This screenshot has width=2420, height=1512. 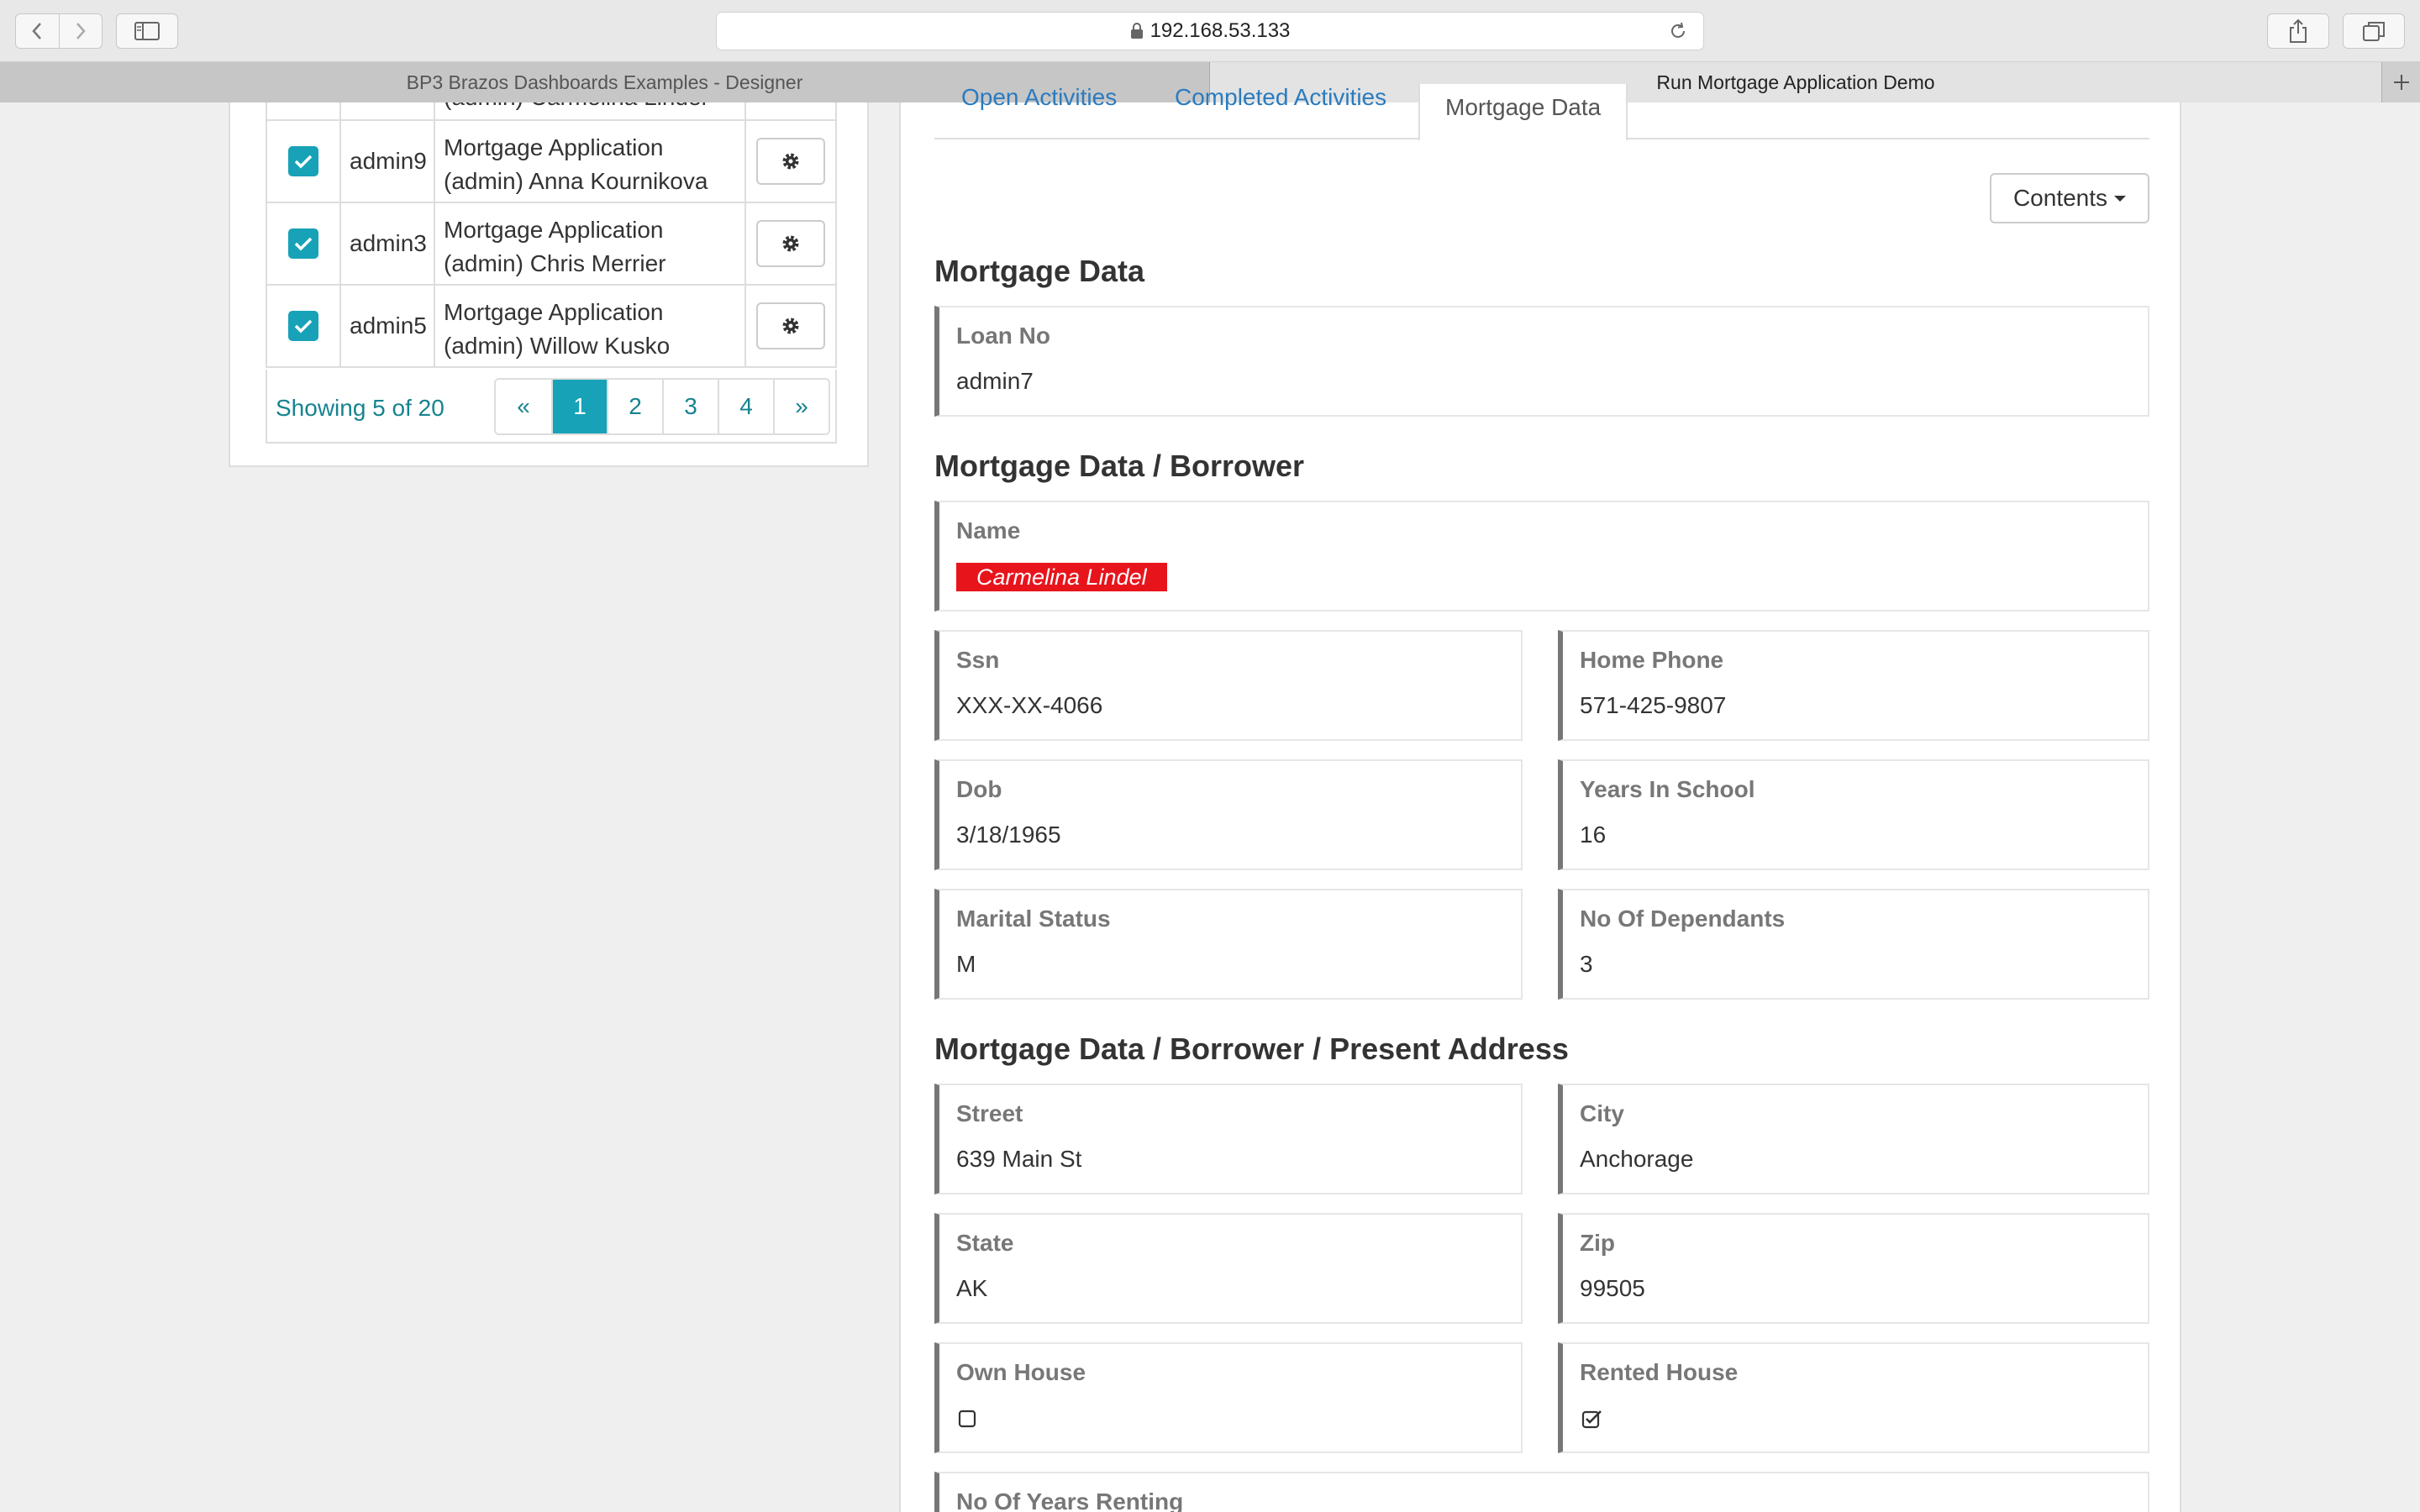 I want to click on sidebar-toggle-button, so click(x=147, y=31).